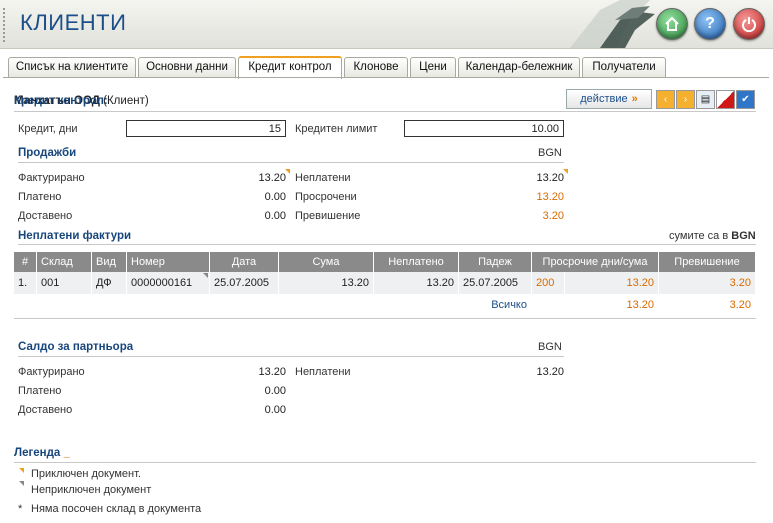  Describe the element at coordinates (272, 372) in the screenshot. I see `partner-invoiced-value: 13.20` at that location.